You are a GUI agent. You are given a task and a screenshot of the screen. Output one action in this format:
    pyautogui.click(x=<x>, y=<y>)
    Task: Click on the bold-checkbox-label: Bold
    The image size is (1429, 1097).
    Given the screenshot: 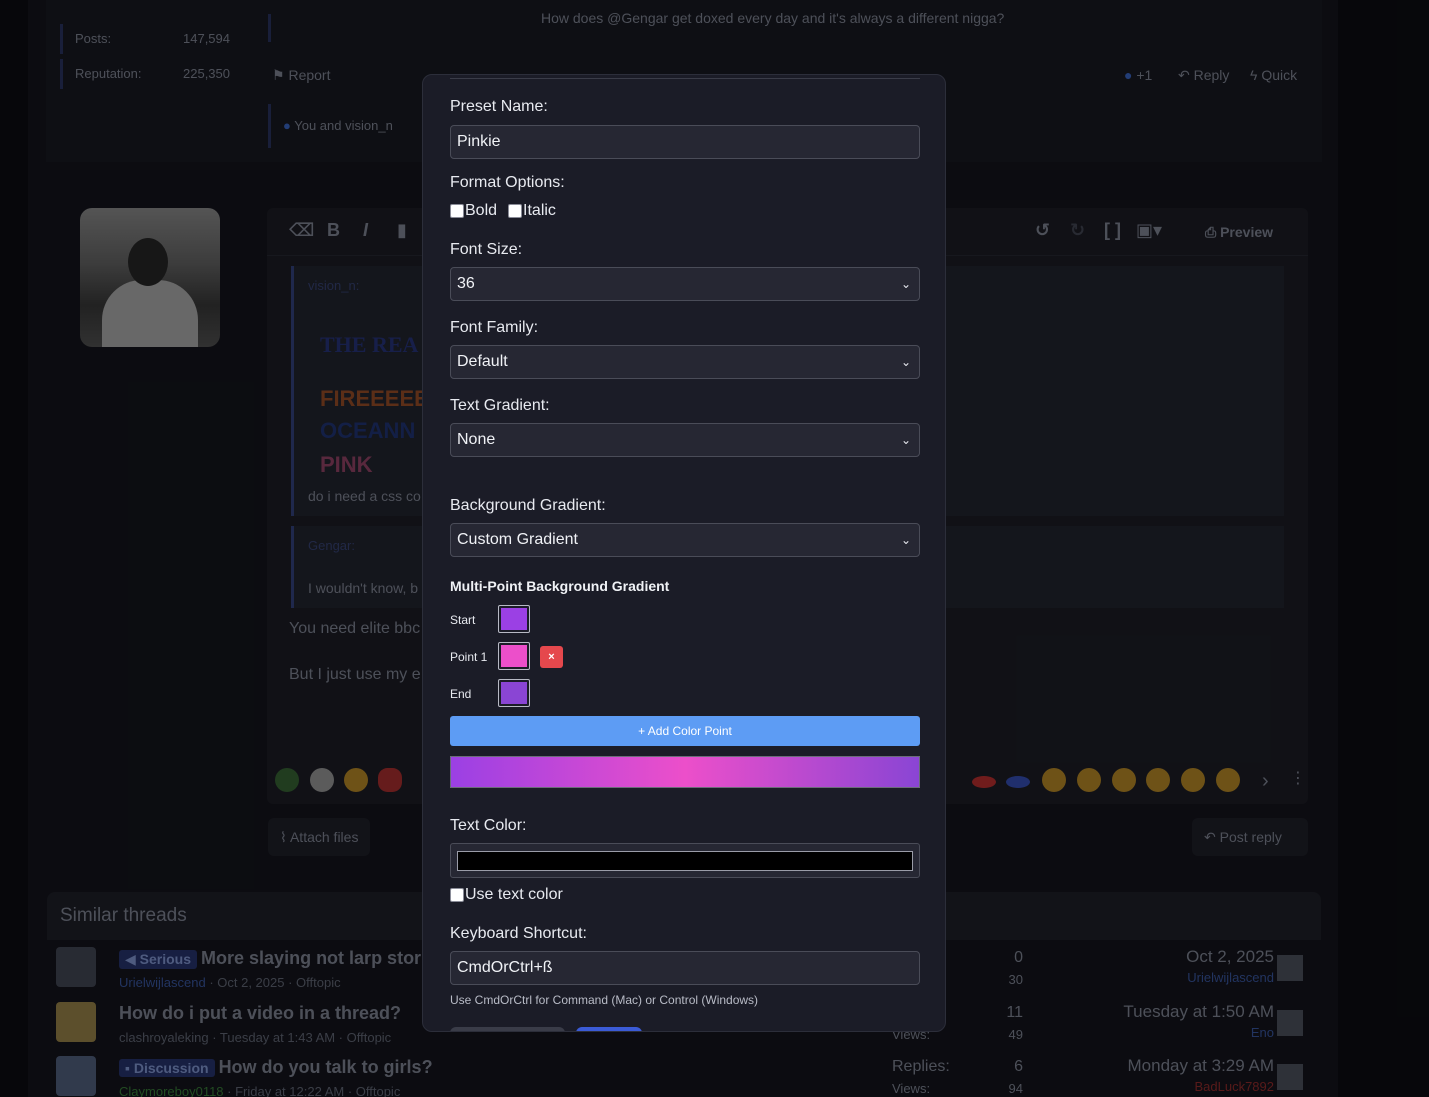 What is the action you would take?
    pyautogui.click(x=481, y=211)
    